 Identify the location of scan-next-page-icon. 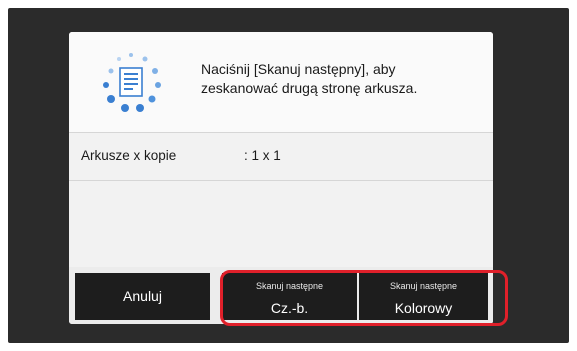
(132, 82).